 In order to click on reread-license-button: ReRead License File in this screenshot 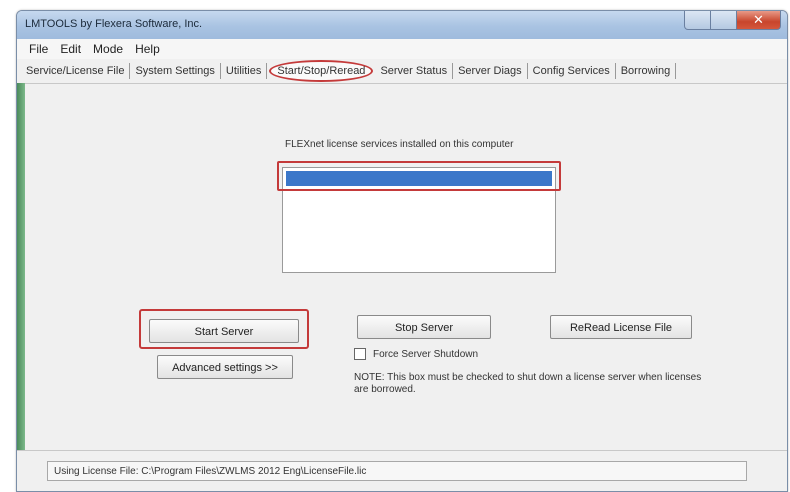, I will do `click(621, 327)`.